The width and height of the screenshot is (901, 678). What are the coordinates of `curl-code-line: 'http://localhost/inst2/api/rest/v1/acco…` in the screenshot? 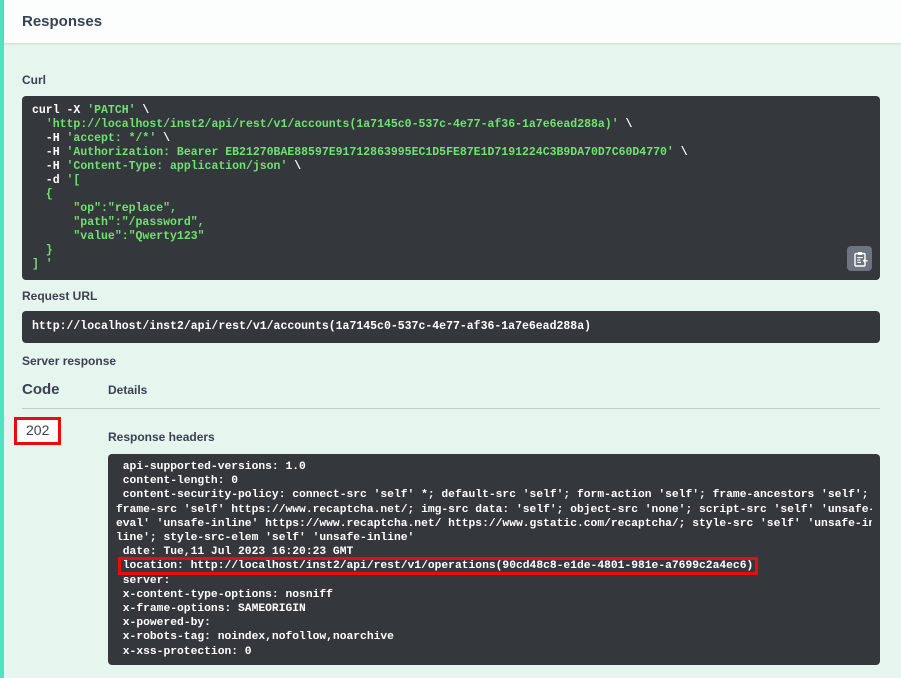 It's located at (339, 124).